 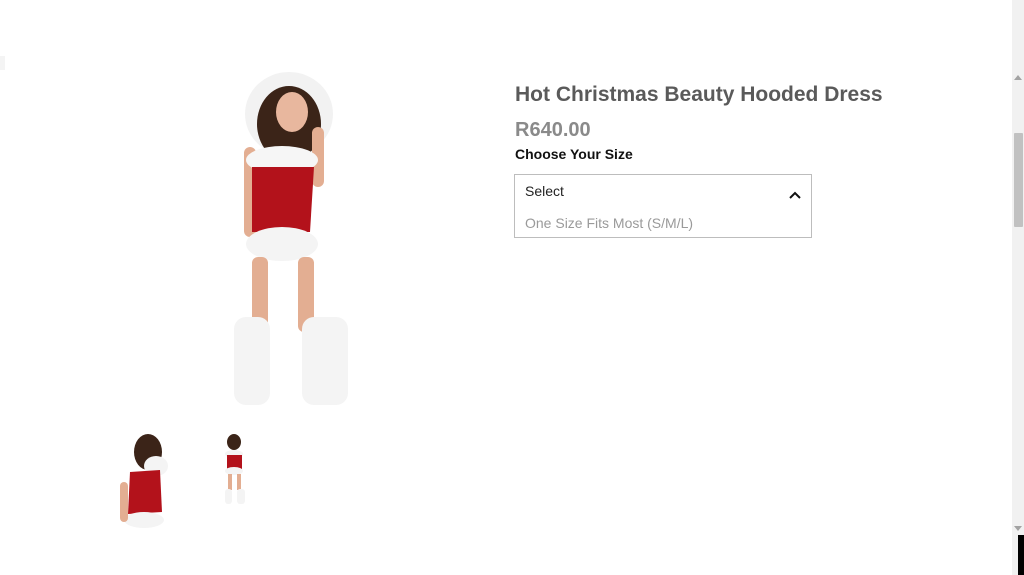 I want to click on thumbnail-back-view, so click(x=142, y=483).